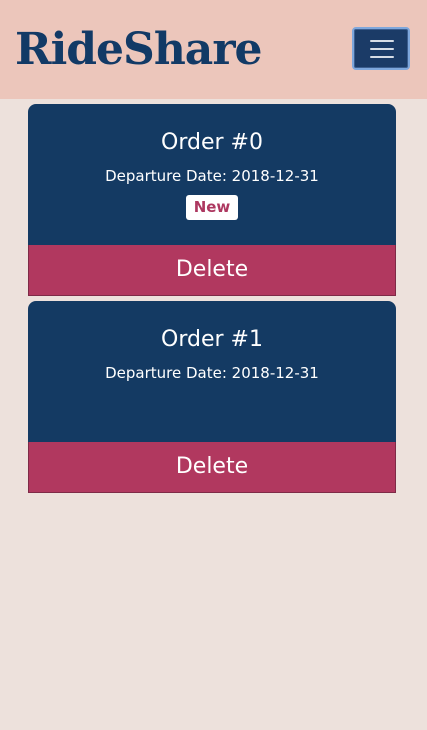 This screenshot has height=730, width=427. What do you see at coordinates (212, 207) in the screenshot?
I see `new-badge: New` at bounding box center [212, 207].